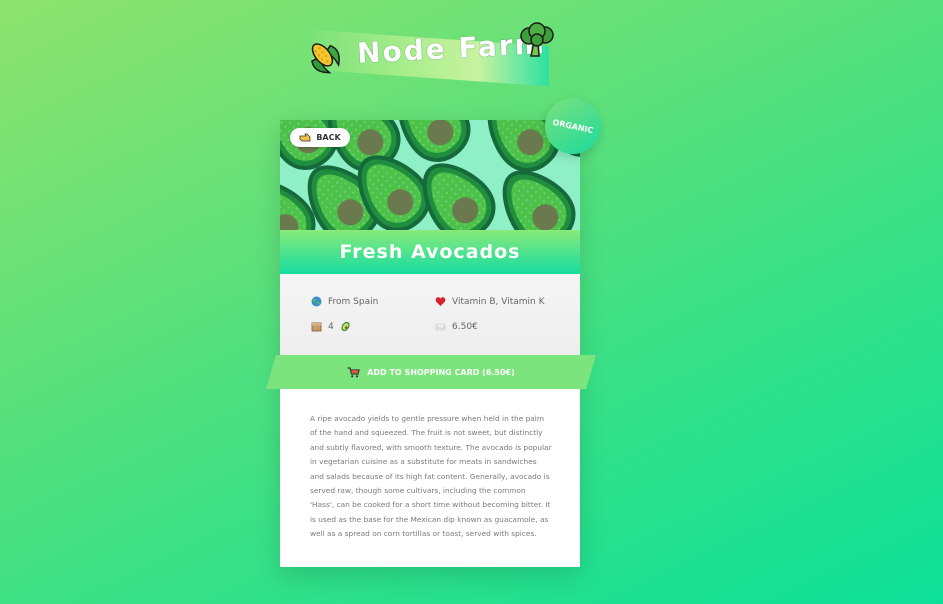 This screenshot has width=943, height=604. What do you see at coordinates (353, 371) in the screenshot?
I see `cart-icon` at bounding box center [353, 371].